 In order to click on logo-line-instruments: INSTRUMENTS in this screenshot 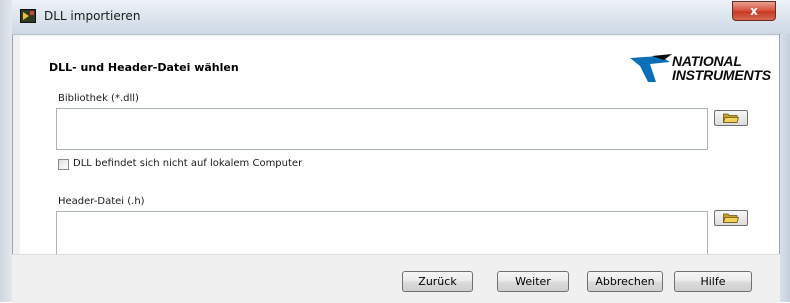, I will do `click(721, 75)`.